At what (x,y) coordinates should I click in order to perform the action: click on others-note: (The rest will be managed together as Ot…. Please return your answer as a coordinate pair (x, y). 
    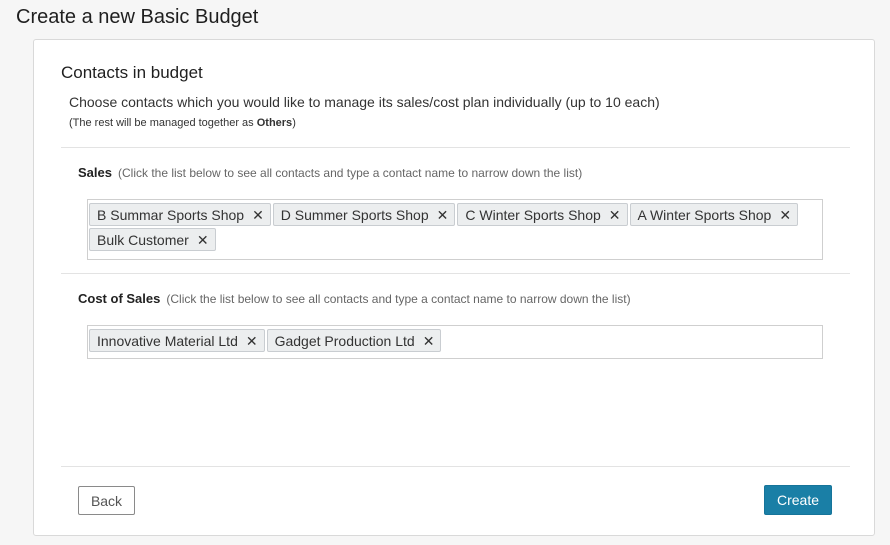
    Looking at the image, I should click on (182, 123).